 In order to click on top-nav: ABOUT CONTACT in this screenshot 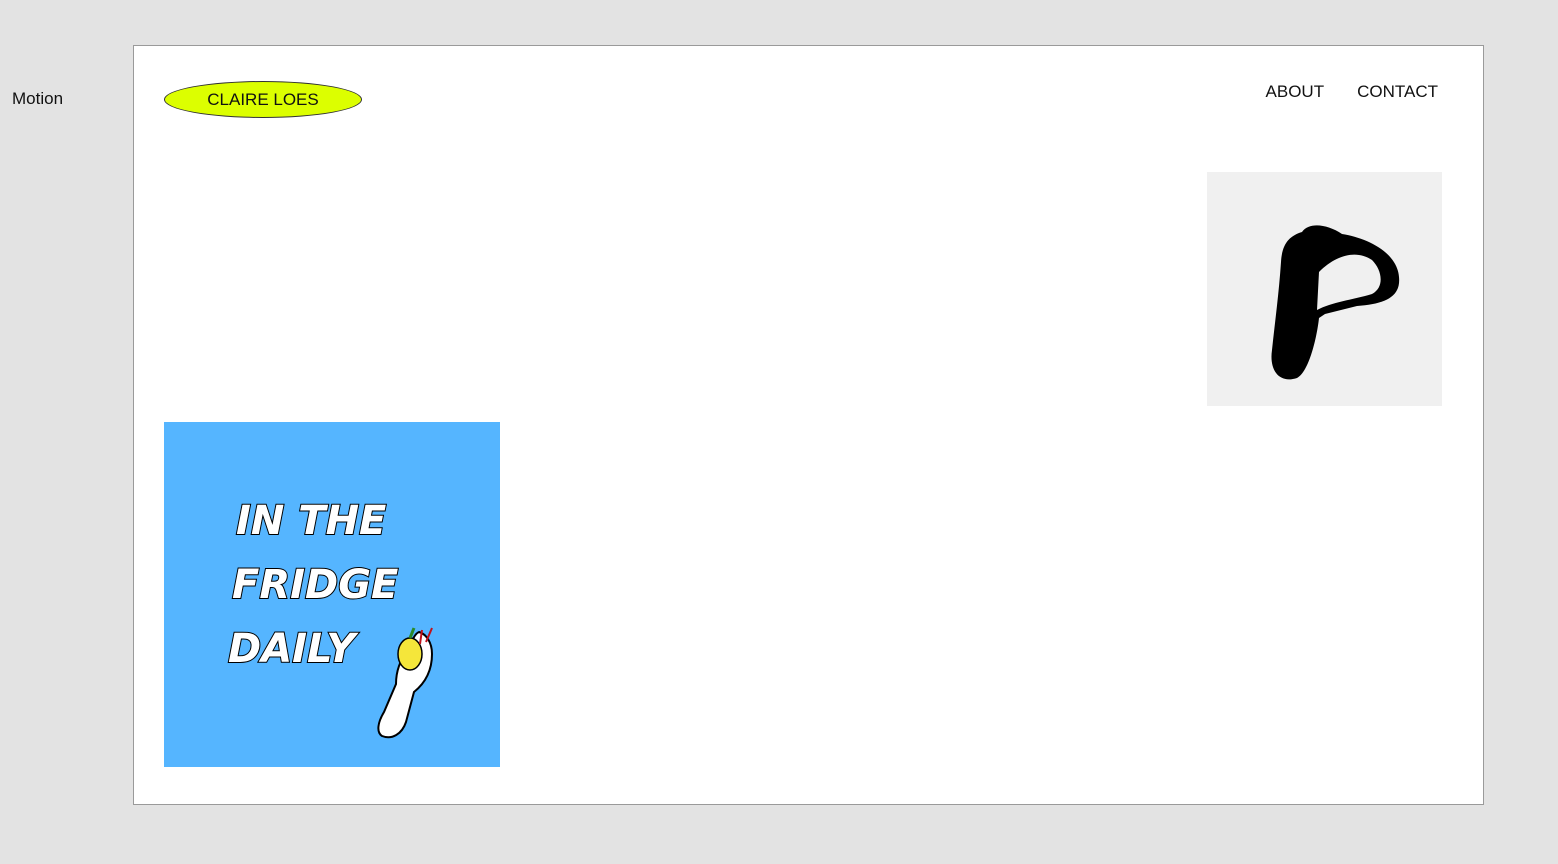, I will do `click(1352, 92)`.